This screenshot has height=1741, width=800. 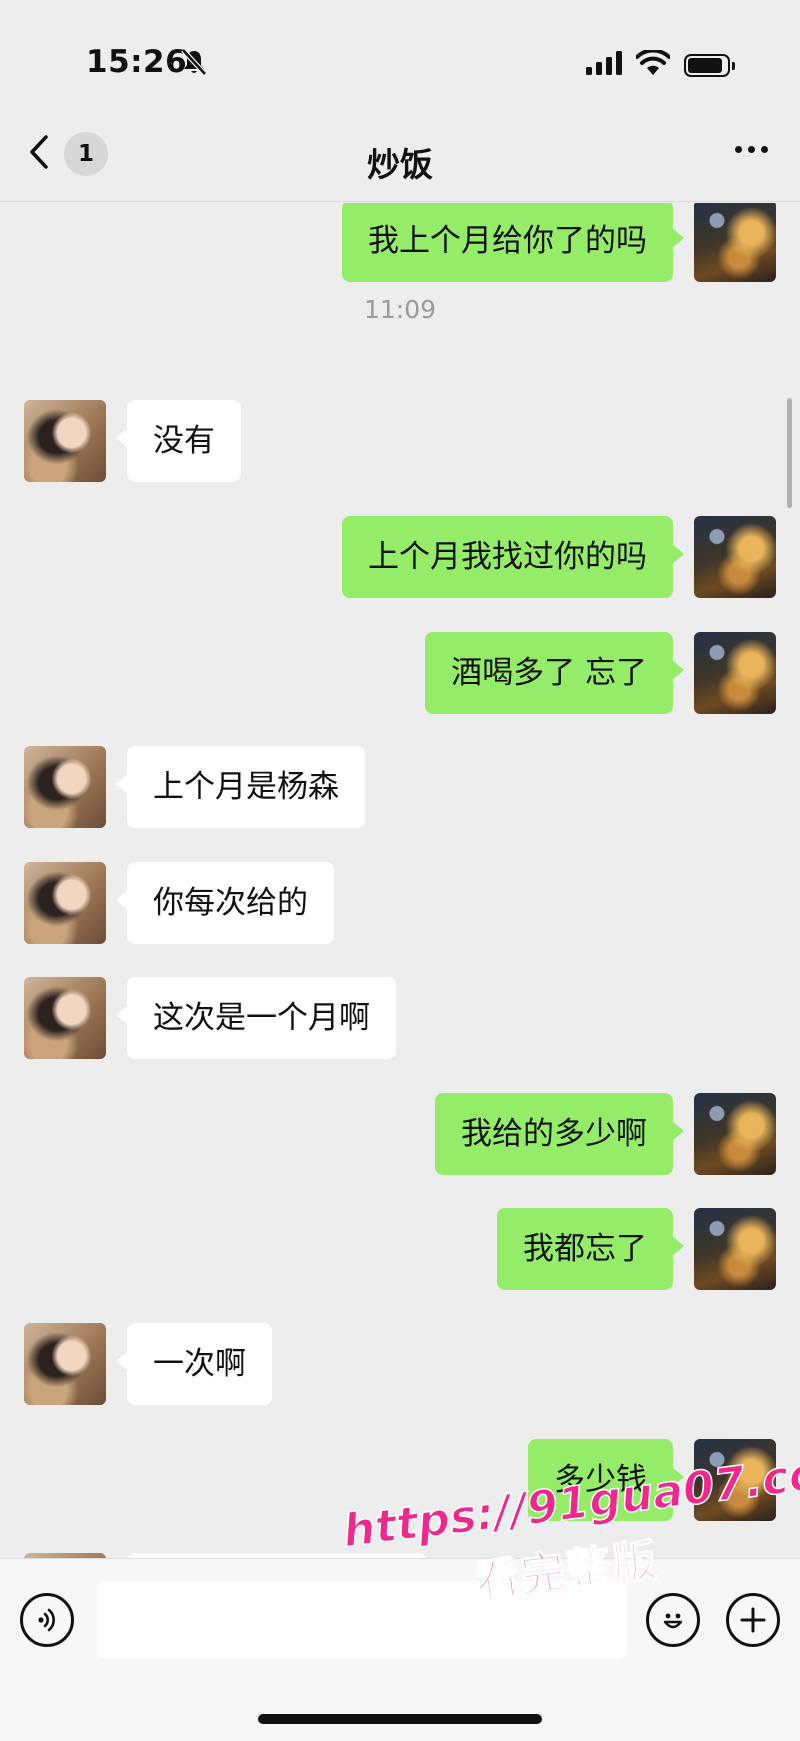 I want to click on message-row-outgoing: 酒喝多了 忘了, so click(x=600, y=673).